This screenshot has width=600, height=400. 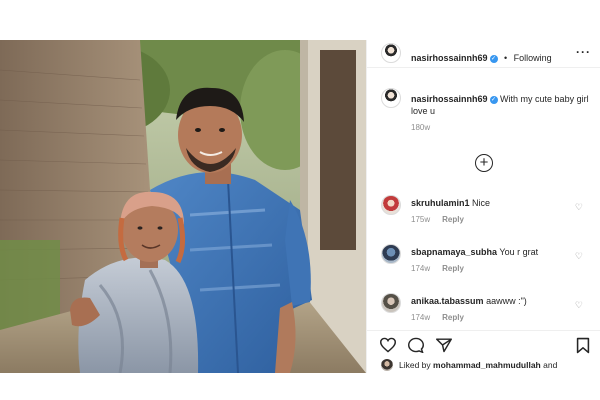 I want to click on bookmark-icon, so click(x=583, y=345).